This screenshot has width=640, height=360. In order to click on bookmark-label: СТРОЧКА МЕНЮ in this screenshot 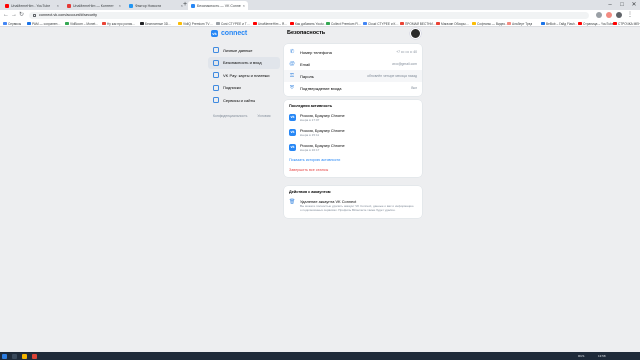, I will do `click(629, 23)`.